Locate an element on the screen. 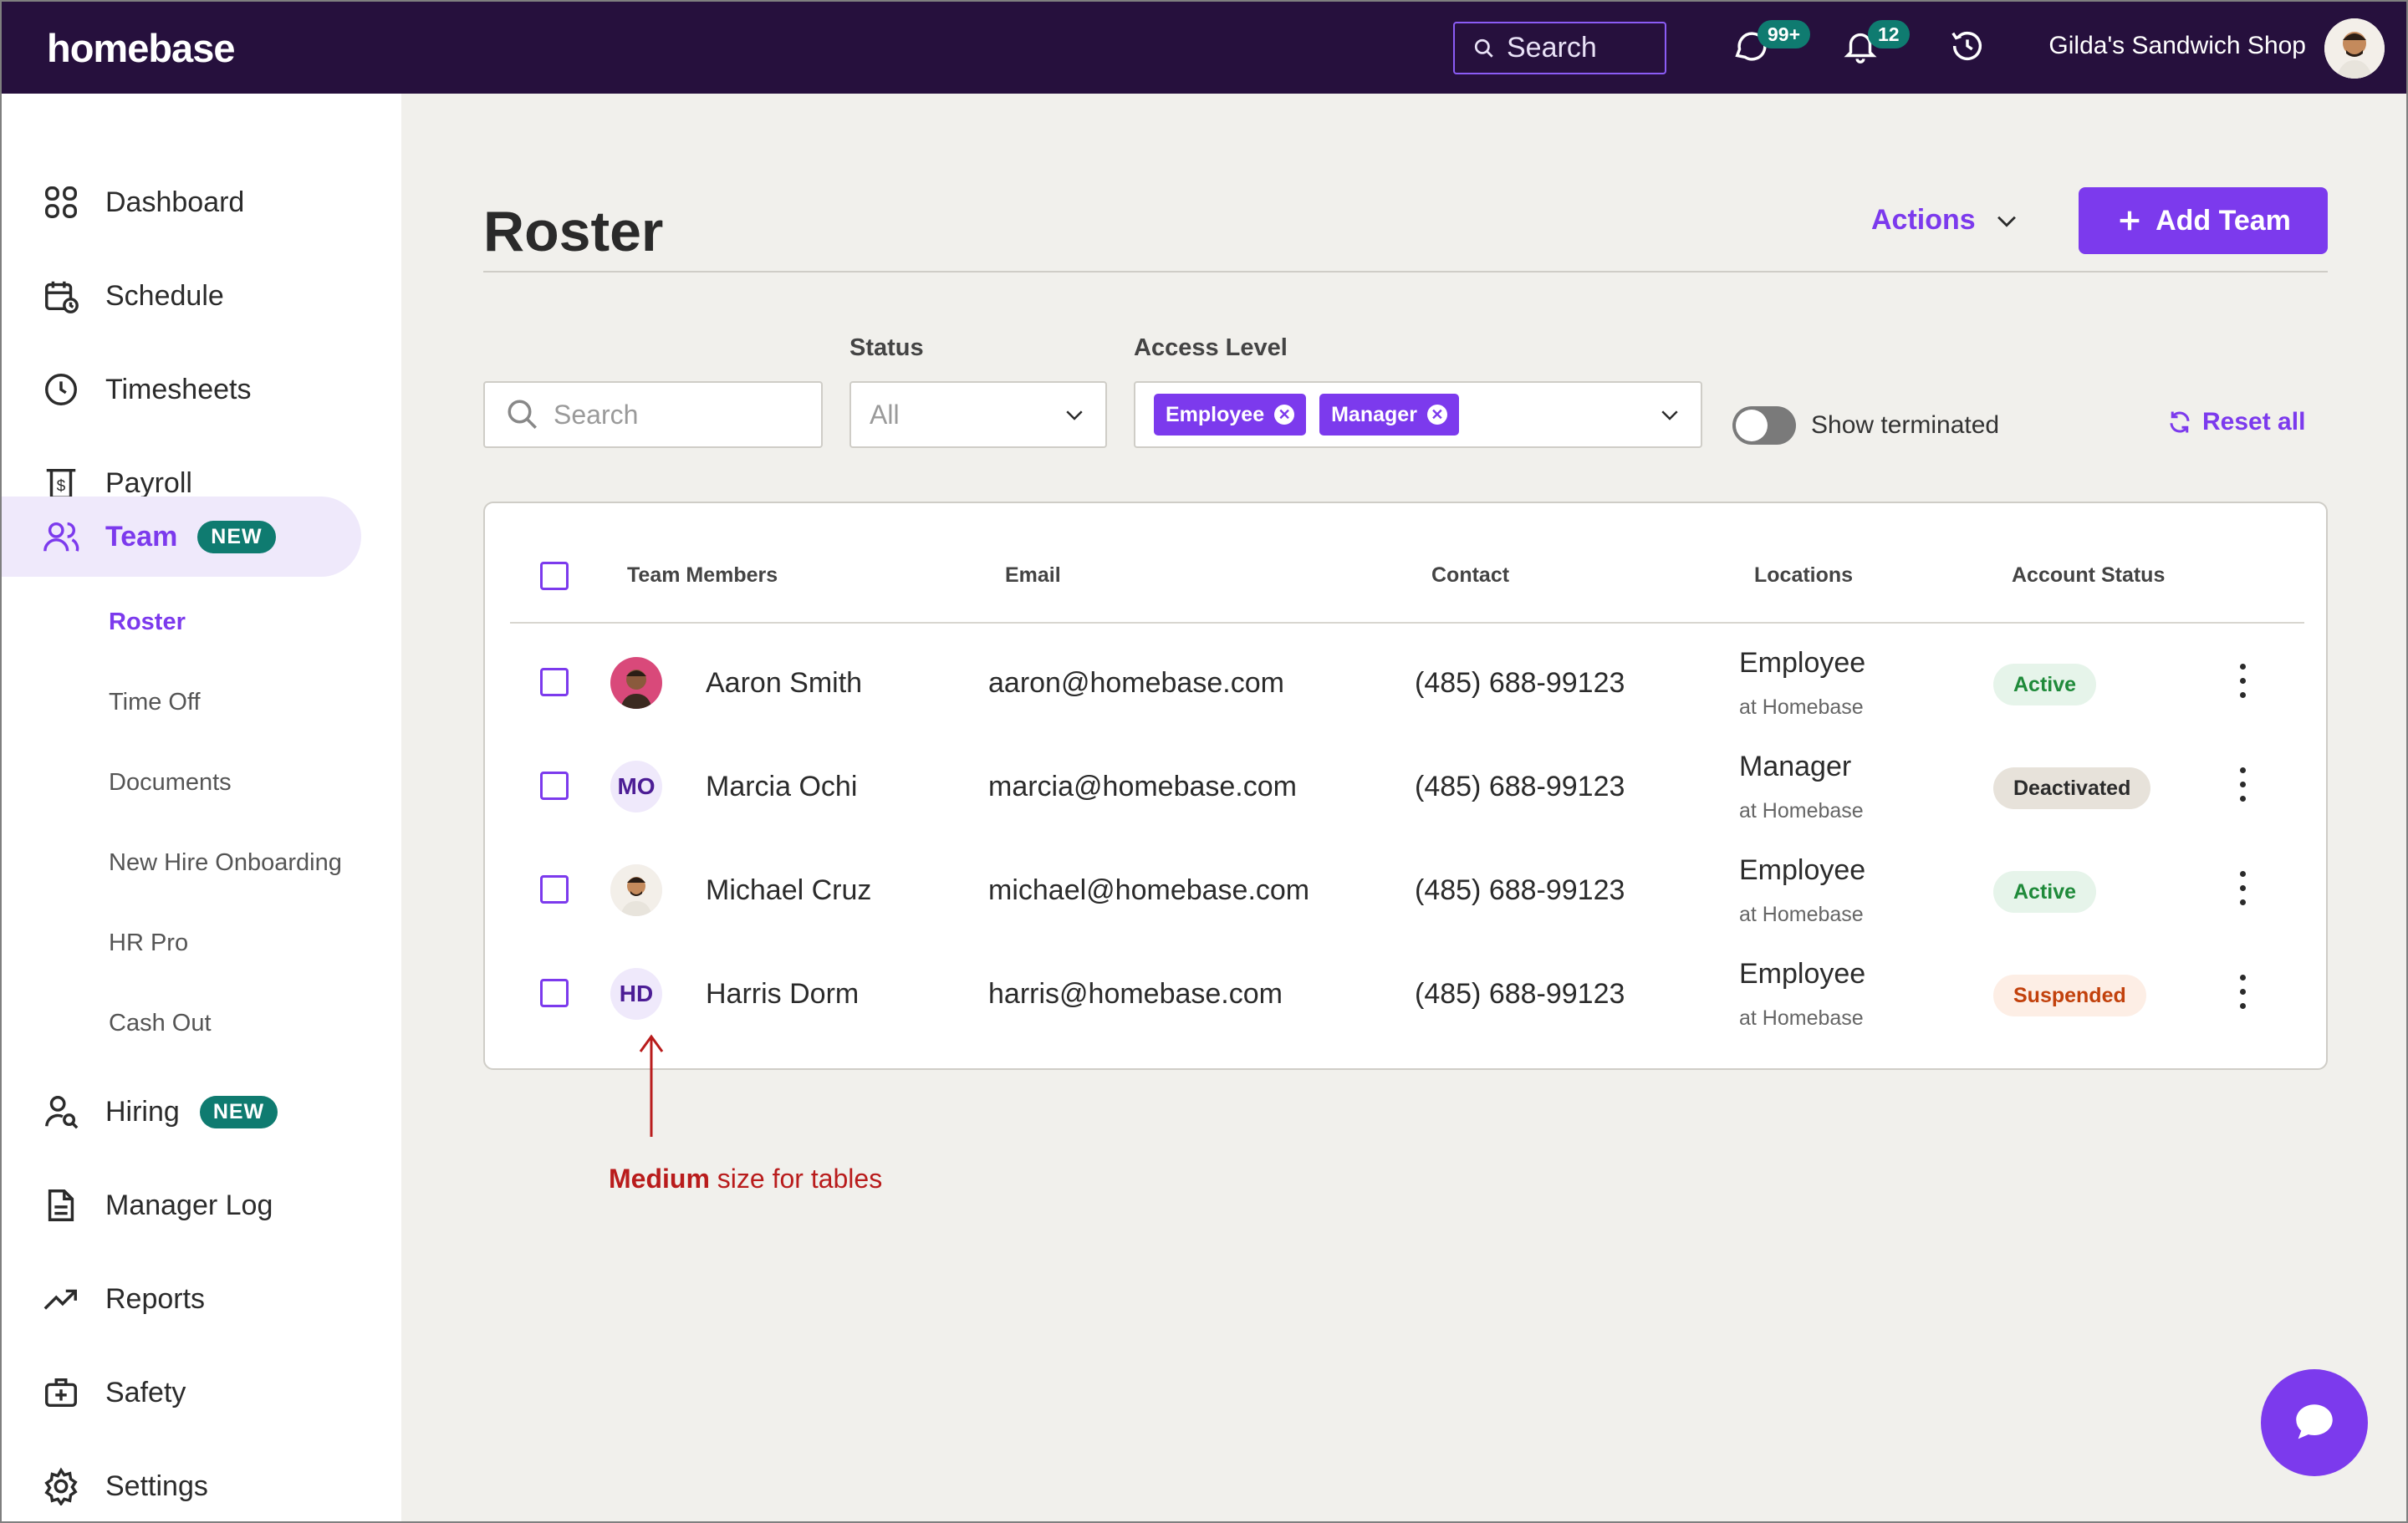 The image size is (2408, 1523). user-avatar is located at coordinates (2354, 49).